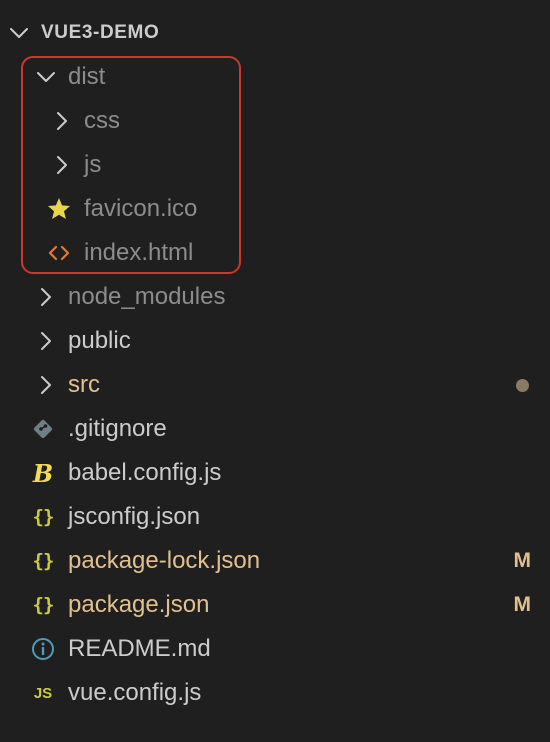 This screenshot has height=742, width=550. What do you see at coordinates (144, 473) in the screenshot?
I see `tree-item-label: babel.config.js` at bounding box center [144, 473].